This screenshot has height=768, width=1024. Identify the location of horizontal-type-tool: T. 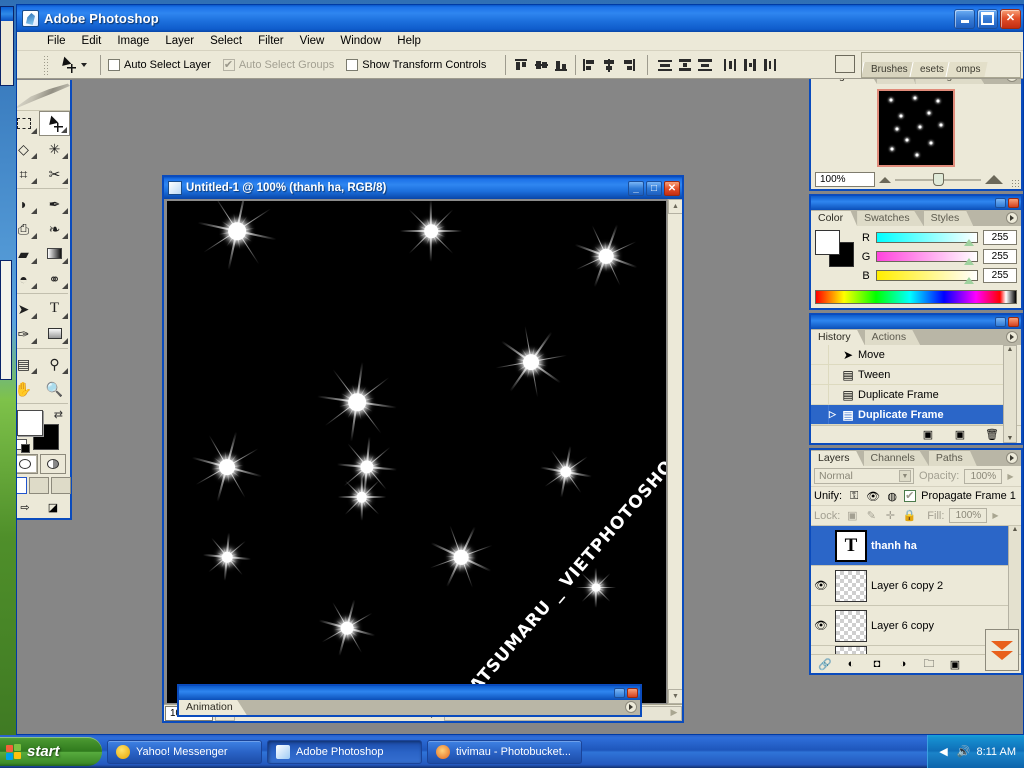
(54, 308).